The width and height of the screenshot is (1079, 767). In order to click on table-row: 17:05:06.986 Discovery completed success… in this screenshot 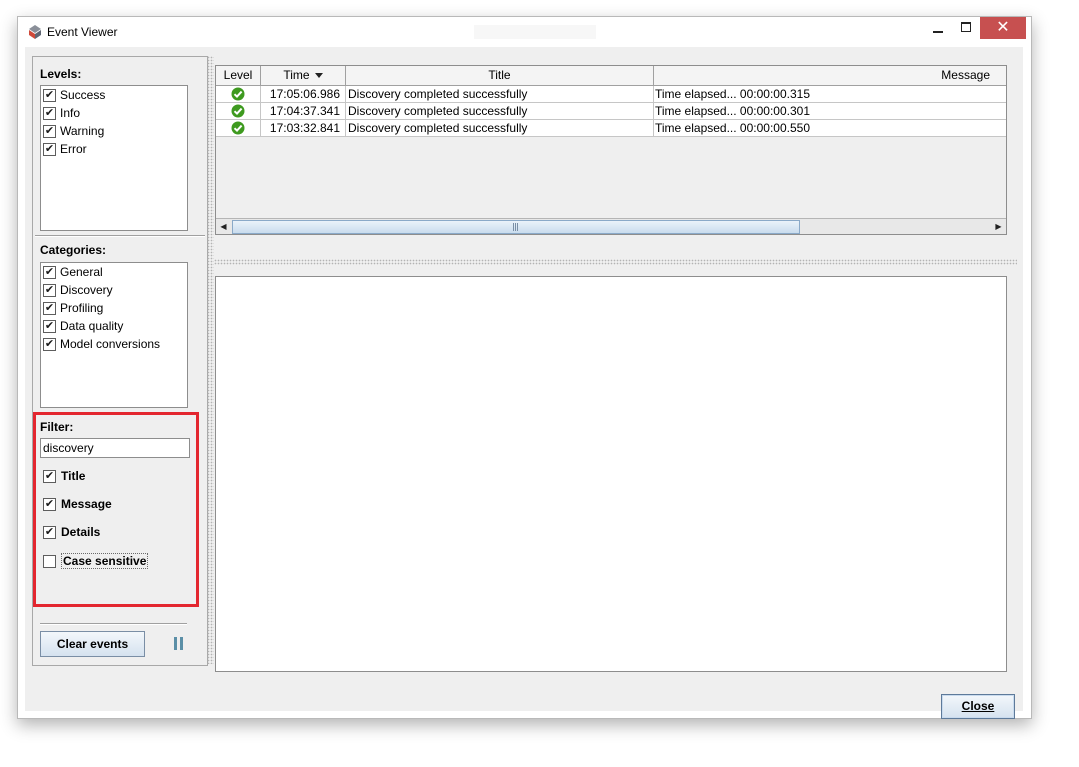, I will do `click(611, 94)`.